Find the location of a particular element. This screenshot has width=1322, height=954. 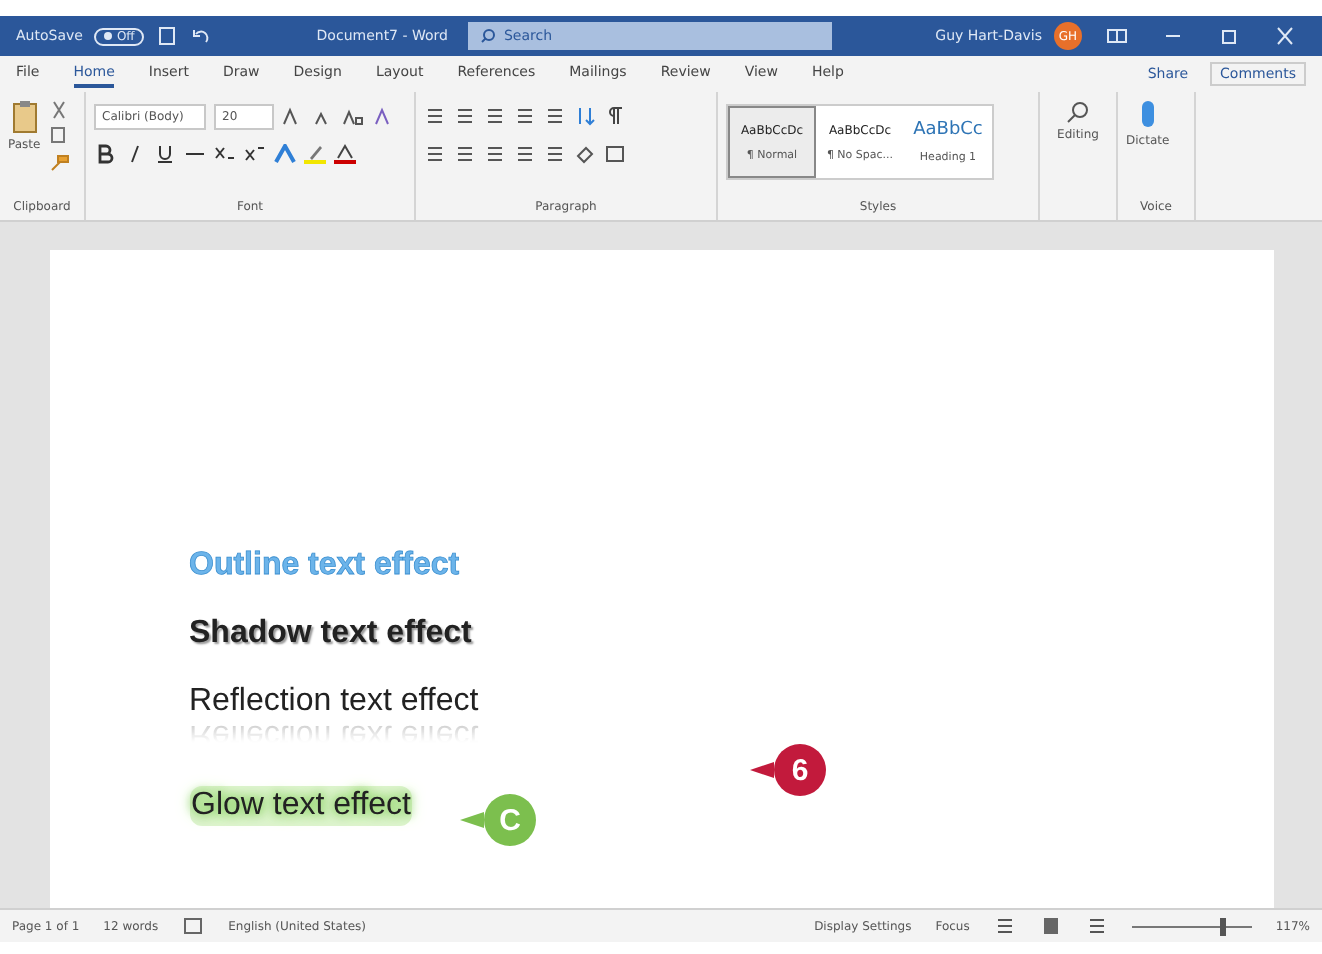

maximize-icon is located at coordinates (1228, 36).